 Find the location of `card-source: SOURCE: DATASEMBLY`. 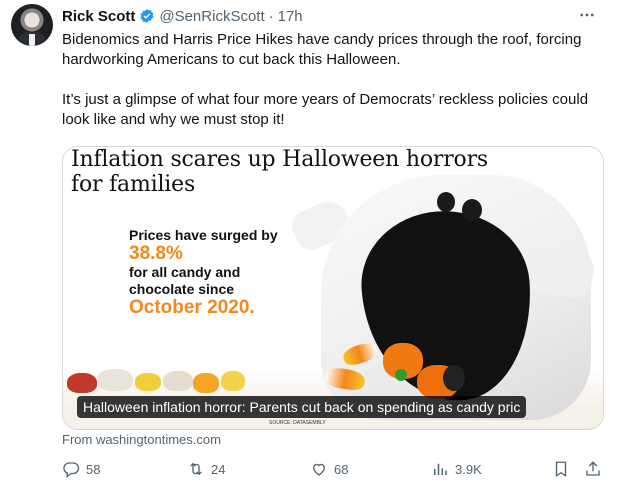

card-source: SOURCE: DATASEMBLY is located at coordinates (297, 423).